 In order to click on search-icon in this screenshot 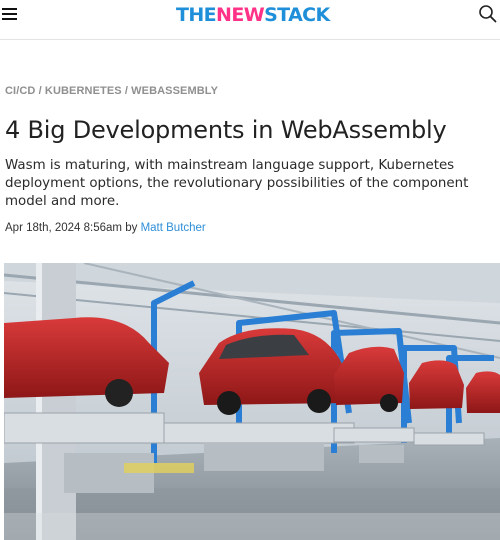, I will do `click(488, 14)`.